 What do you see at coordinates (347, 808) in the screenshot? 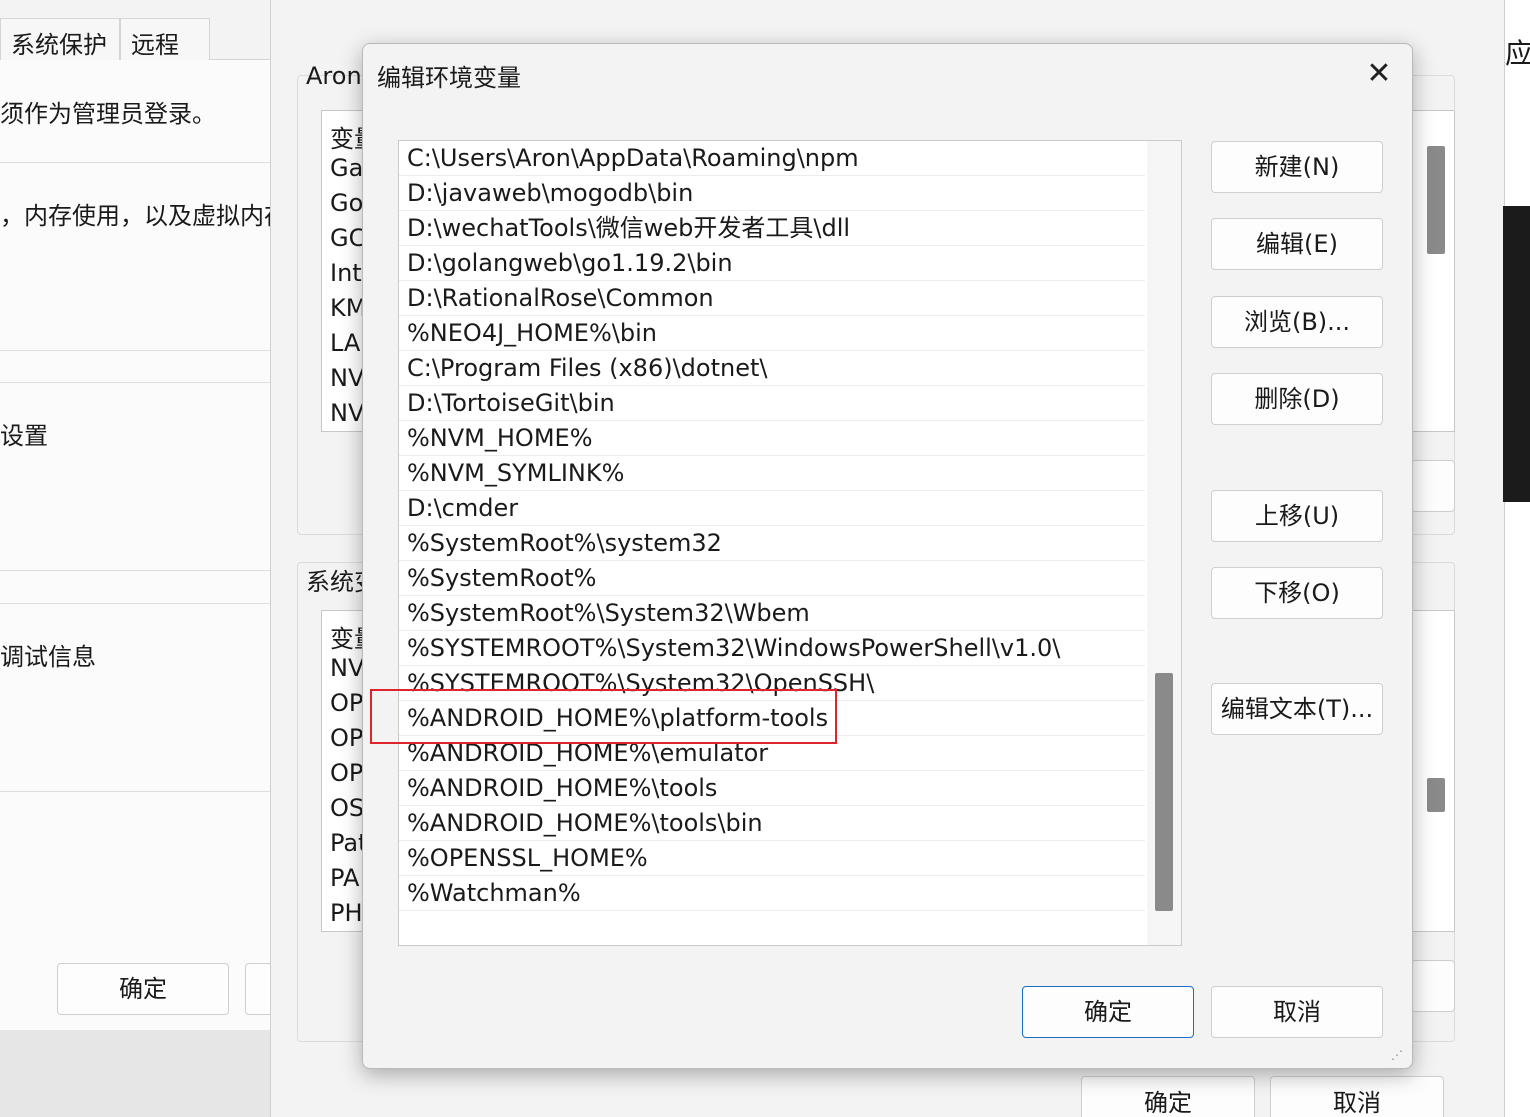
I see `list-item: OS` at bounding box center [347, 808].